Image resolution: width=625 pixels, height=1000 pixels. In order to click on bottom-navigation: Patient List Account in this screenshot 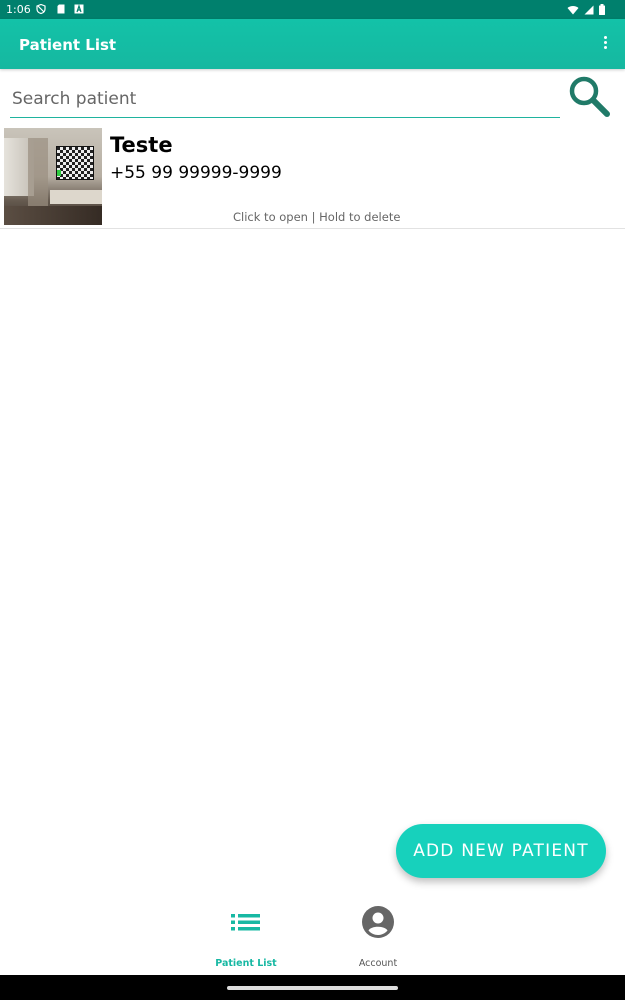, I will do `click(312, 934)`.